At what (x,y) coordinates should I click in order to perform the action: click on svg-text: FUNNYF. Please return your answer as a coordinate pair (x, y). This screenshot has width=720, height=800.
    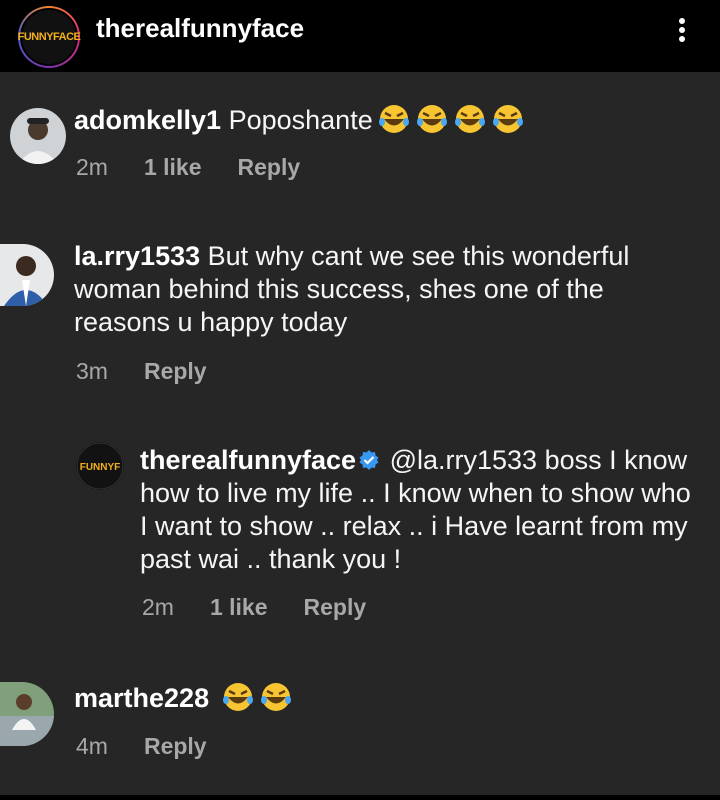
    Looking at the image, I should click on (100, 467).